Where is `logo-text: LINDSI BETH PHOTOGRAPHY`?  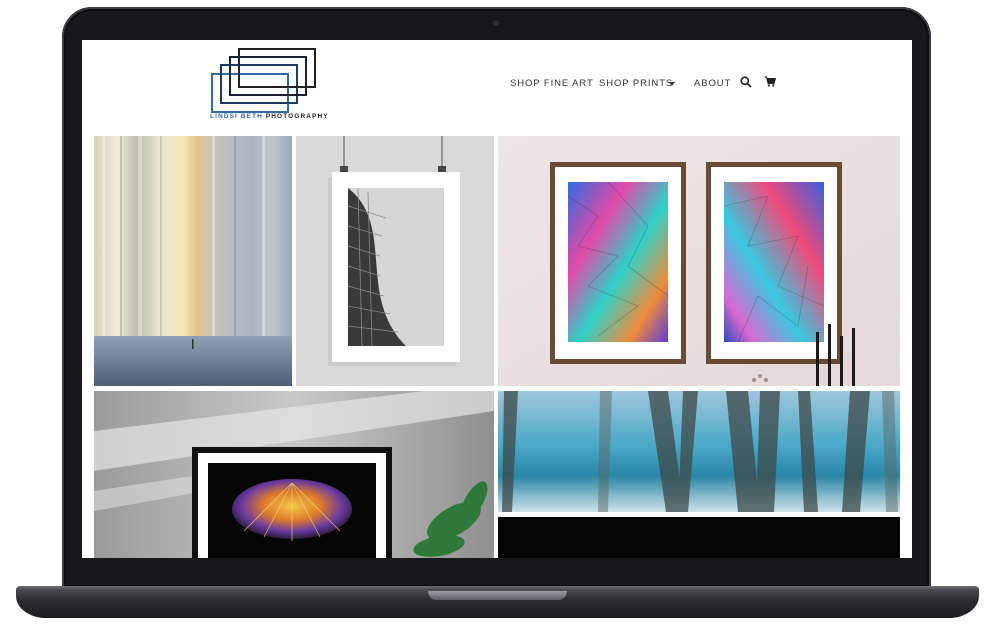 logo-text: LINDSI BETH PHOTOGRAPHY is located at coordinates (269, 116).